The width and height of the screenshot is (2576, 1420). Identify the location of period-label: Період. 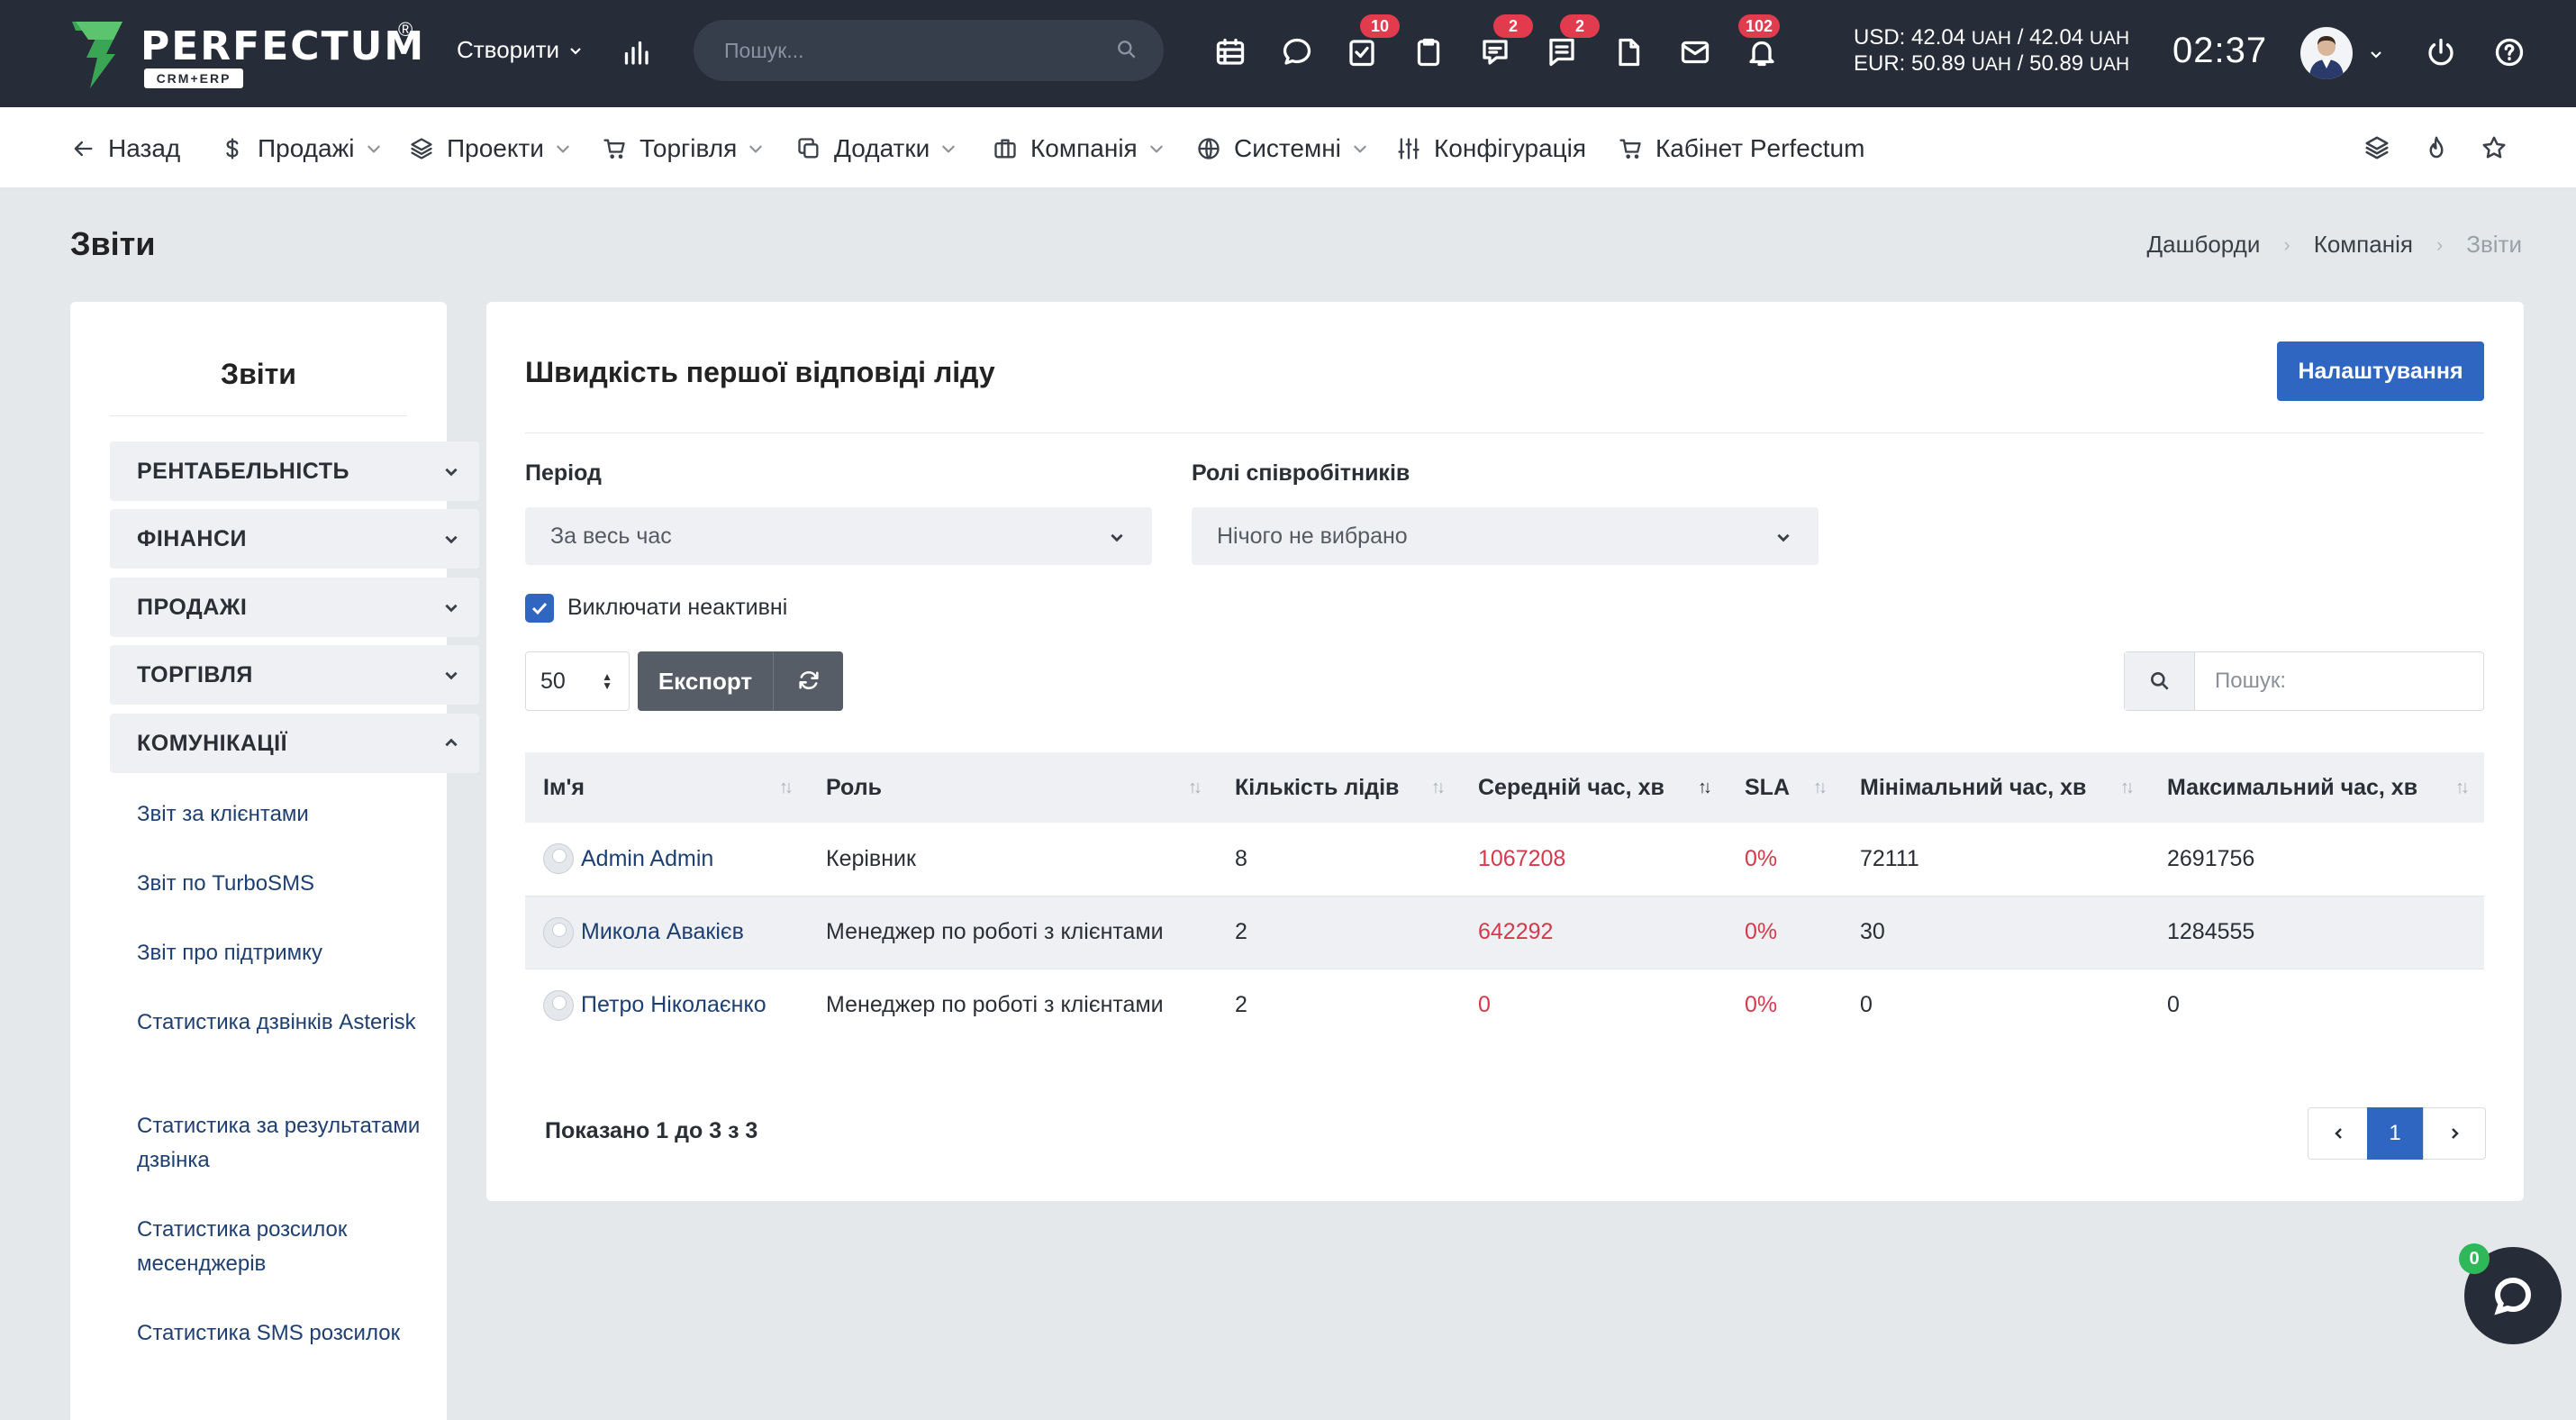
(563, 473).